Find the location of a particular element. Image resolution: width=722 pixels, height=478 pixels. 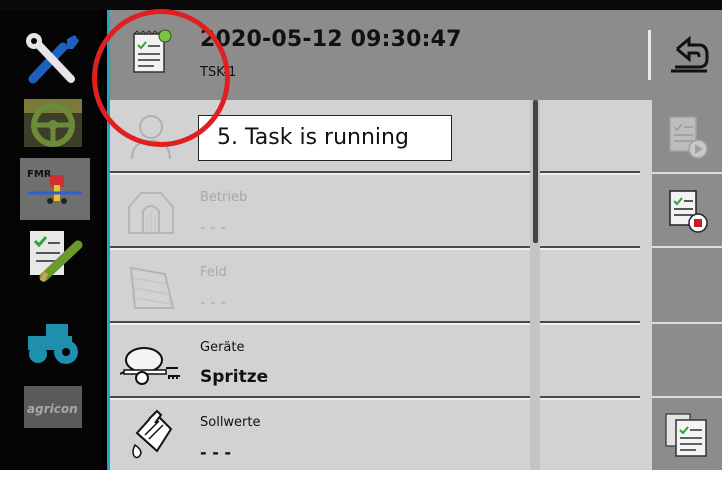

stop-task-button is located at coordinates (687, 210).